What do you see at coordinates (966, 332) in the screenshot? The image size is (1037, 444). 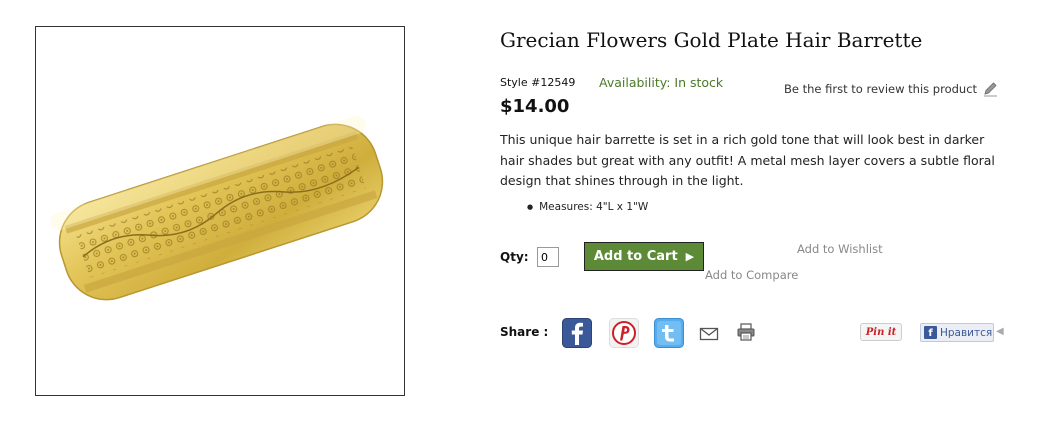 I see `facebook-like-label: Нравится` at bounding box center [966, 332].